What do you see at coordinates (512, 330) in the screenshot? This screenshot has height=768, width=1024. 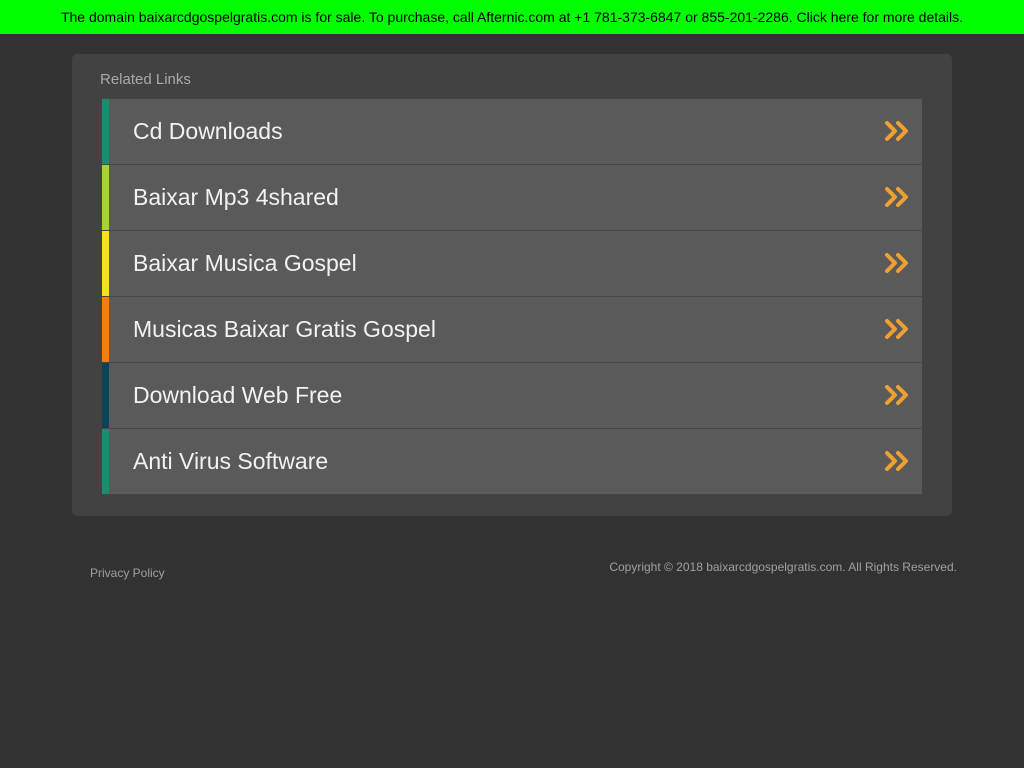 I see `related-link-musicas-baixar-gratis-gospel: Musicas Baixar Gratis Gospel` at bounding box center [512, 330].